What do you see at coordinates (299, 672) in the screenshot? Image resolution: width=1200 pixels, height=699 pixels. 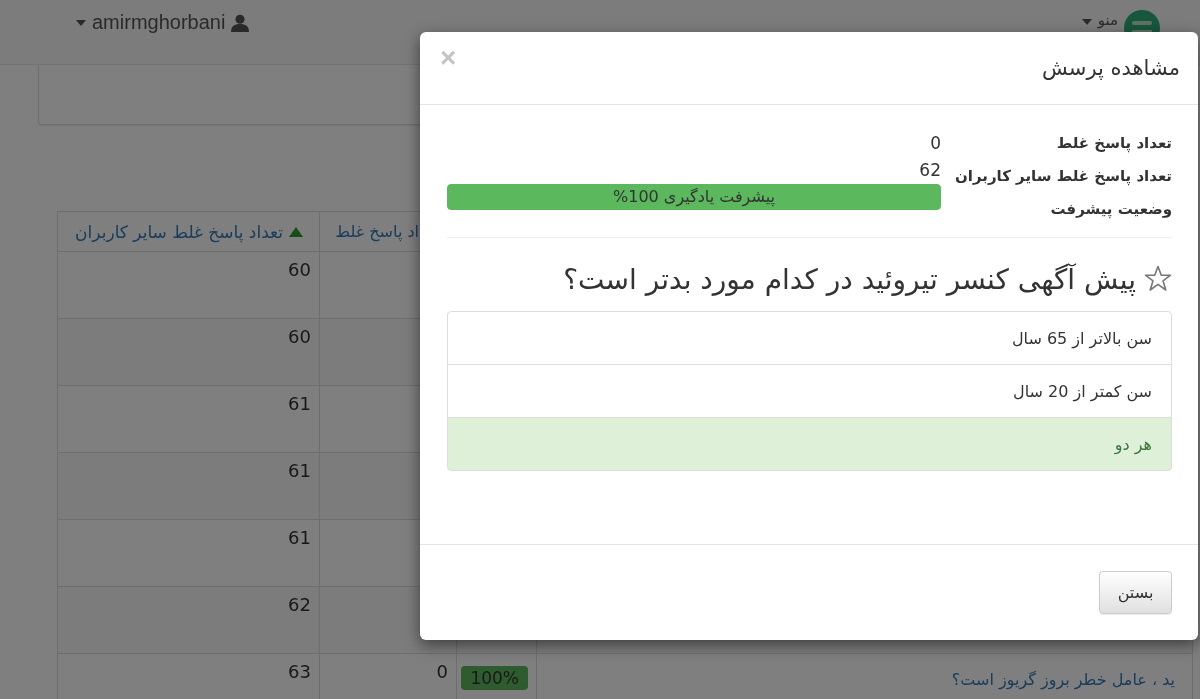 I see `table-cell-text: 63` at bounding box center [299, 672].